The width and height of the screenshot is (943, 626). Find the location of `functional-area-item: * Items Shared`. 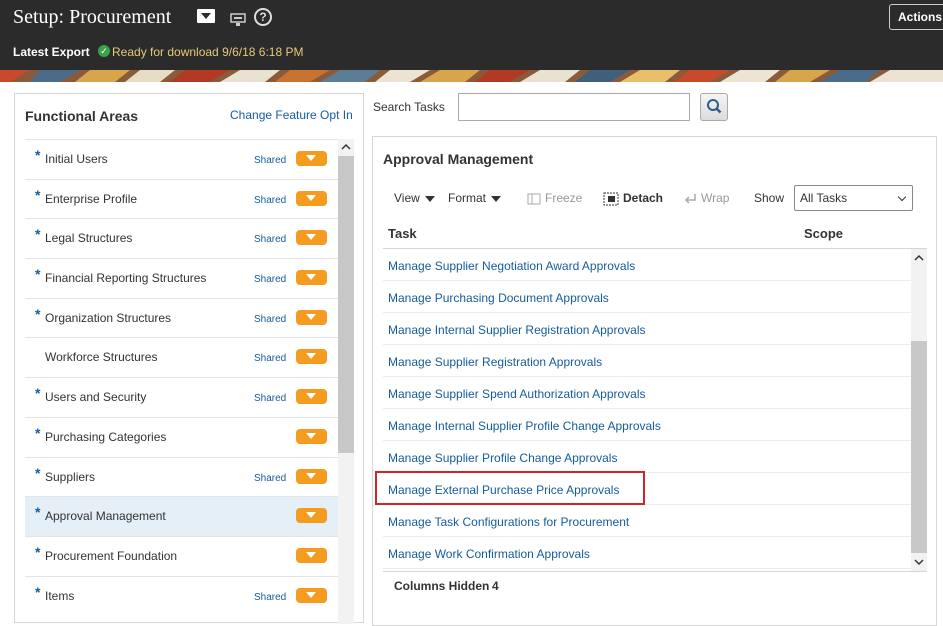

functional-area-item: * Items Shared is located at coordinates (181, 595).